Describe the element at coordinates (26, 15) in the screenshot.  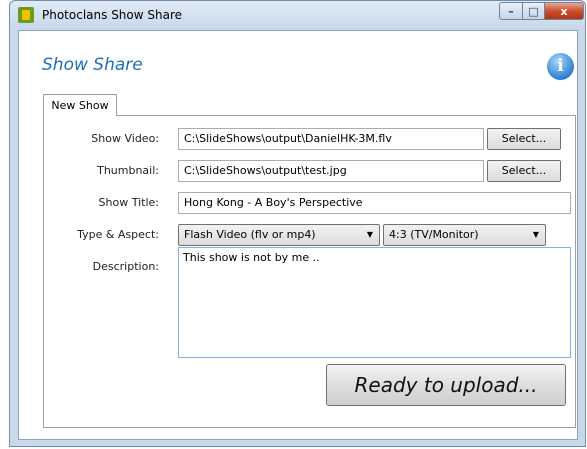
I see `app-icon` at that location.